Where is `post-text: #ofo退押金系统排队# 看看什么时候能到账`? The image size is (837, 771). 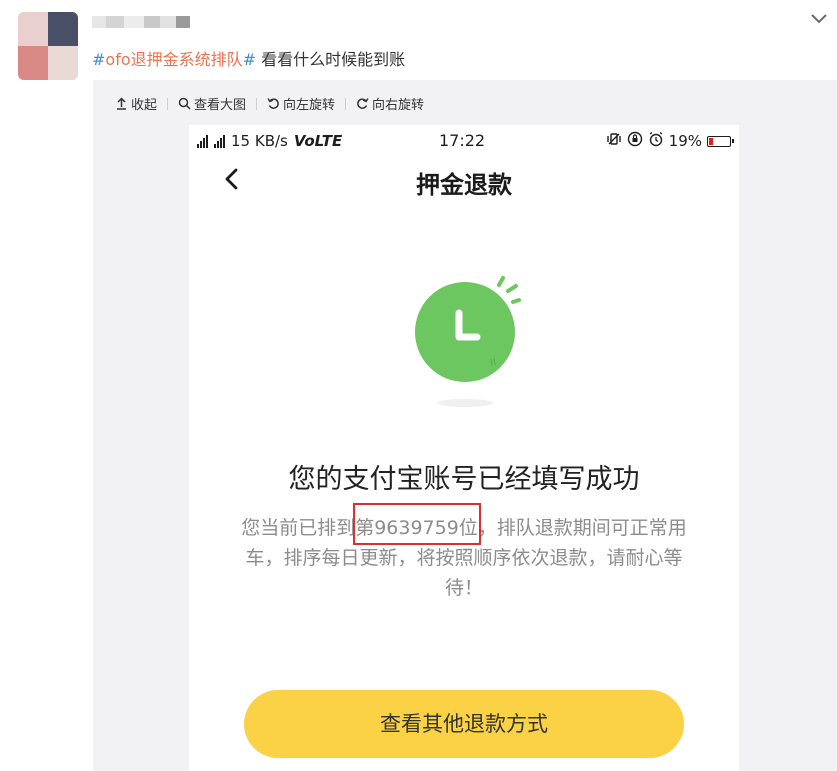 post-text: #ofo退押金系统排队# 看看什么时候能到账 is located at coordinates (248, 58).